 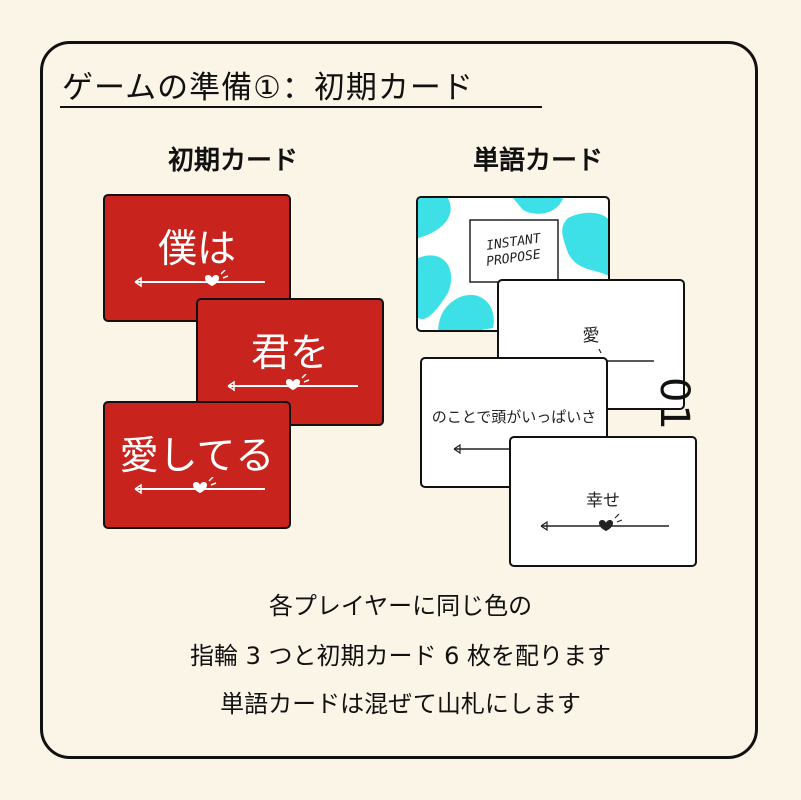 I want to click on card-text: 愛, so click(x=591, y=336).